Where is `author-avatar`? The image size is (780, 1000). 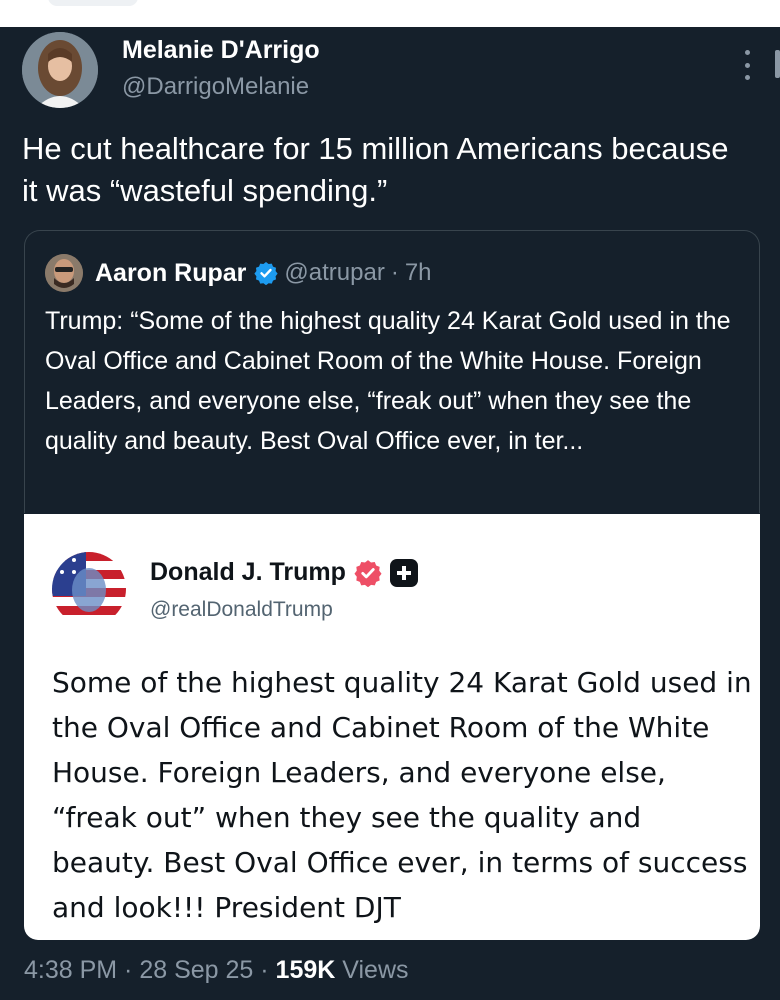 author-avatar is located at coordinates (60, 70).